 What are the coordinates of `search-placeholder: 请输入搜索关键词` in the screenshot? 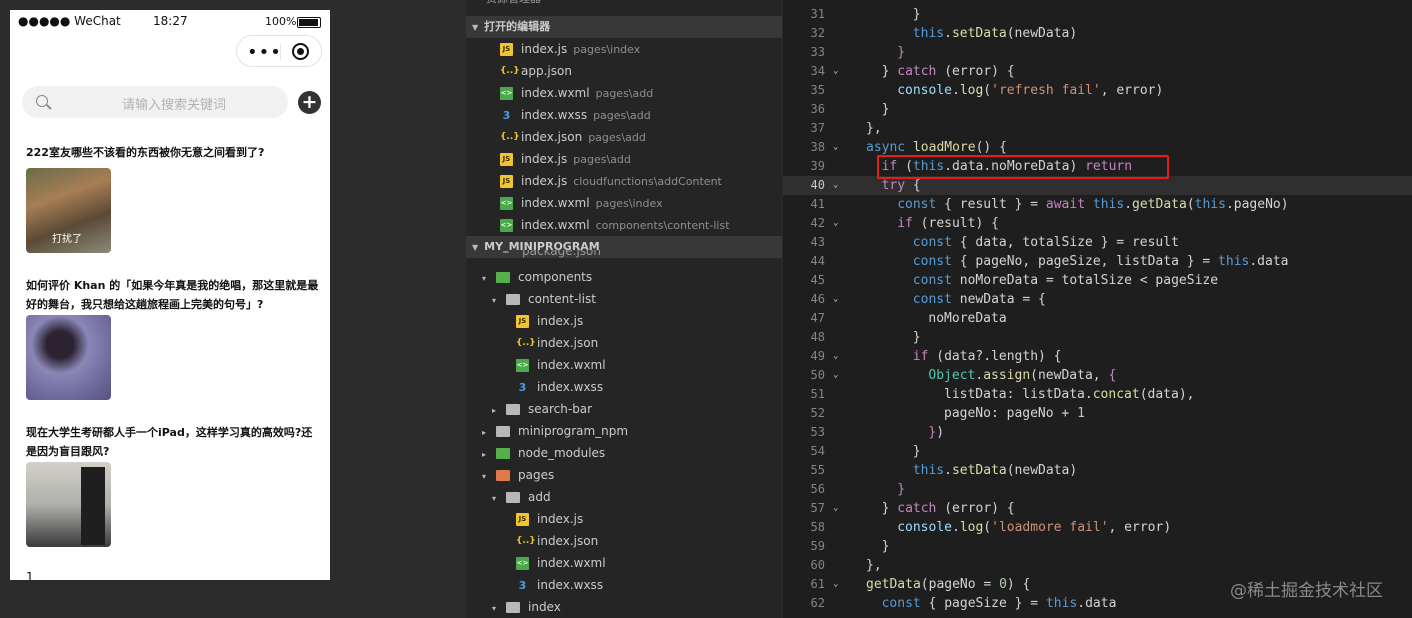 It's located at (174, 103).